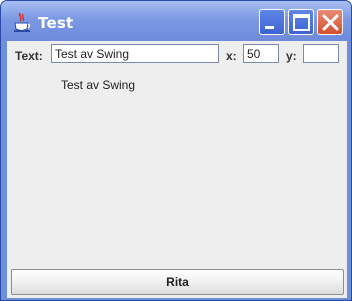 Image resolution: width=352 pixels, height=301 pixels. Describe the element at coordinates (135, 53) in the screenshot. I see `text-input: Test av Swing` at that location.